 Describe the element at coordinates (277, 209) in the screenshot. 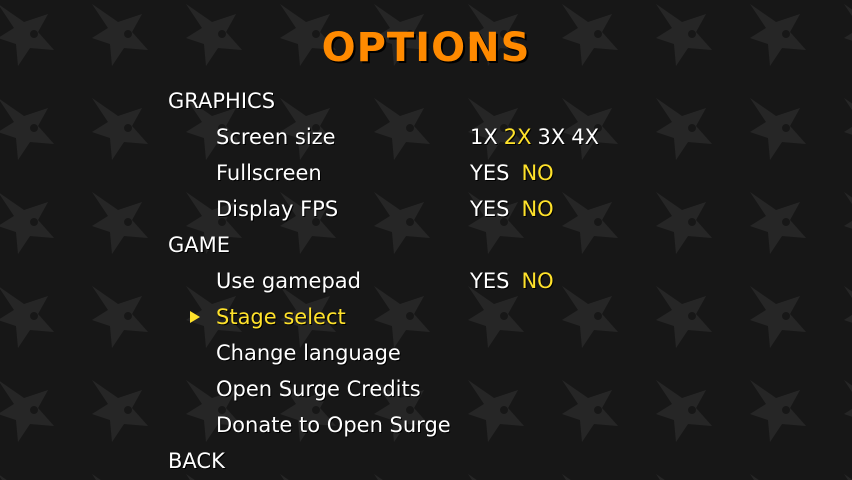

I see `menu-item-display-fps: Display FPS` at that location.